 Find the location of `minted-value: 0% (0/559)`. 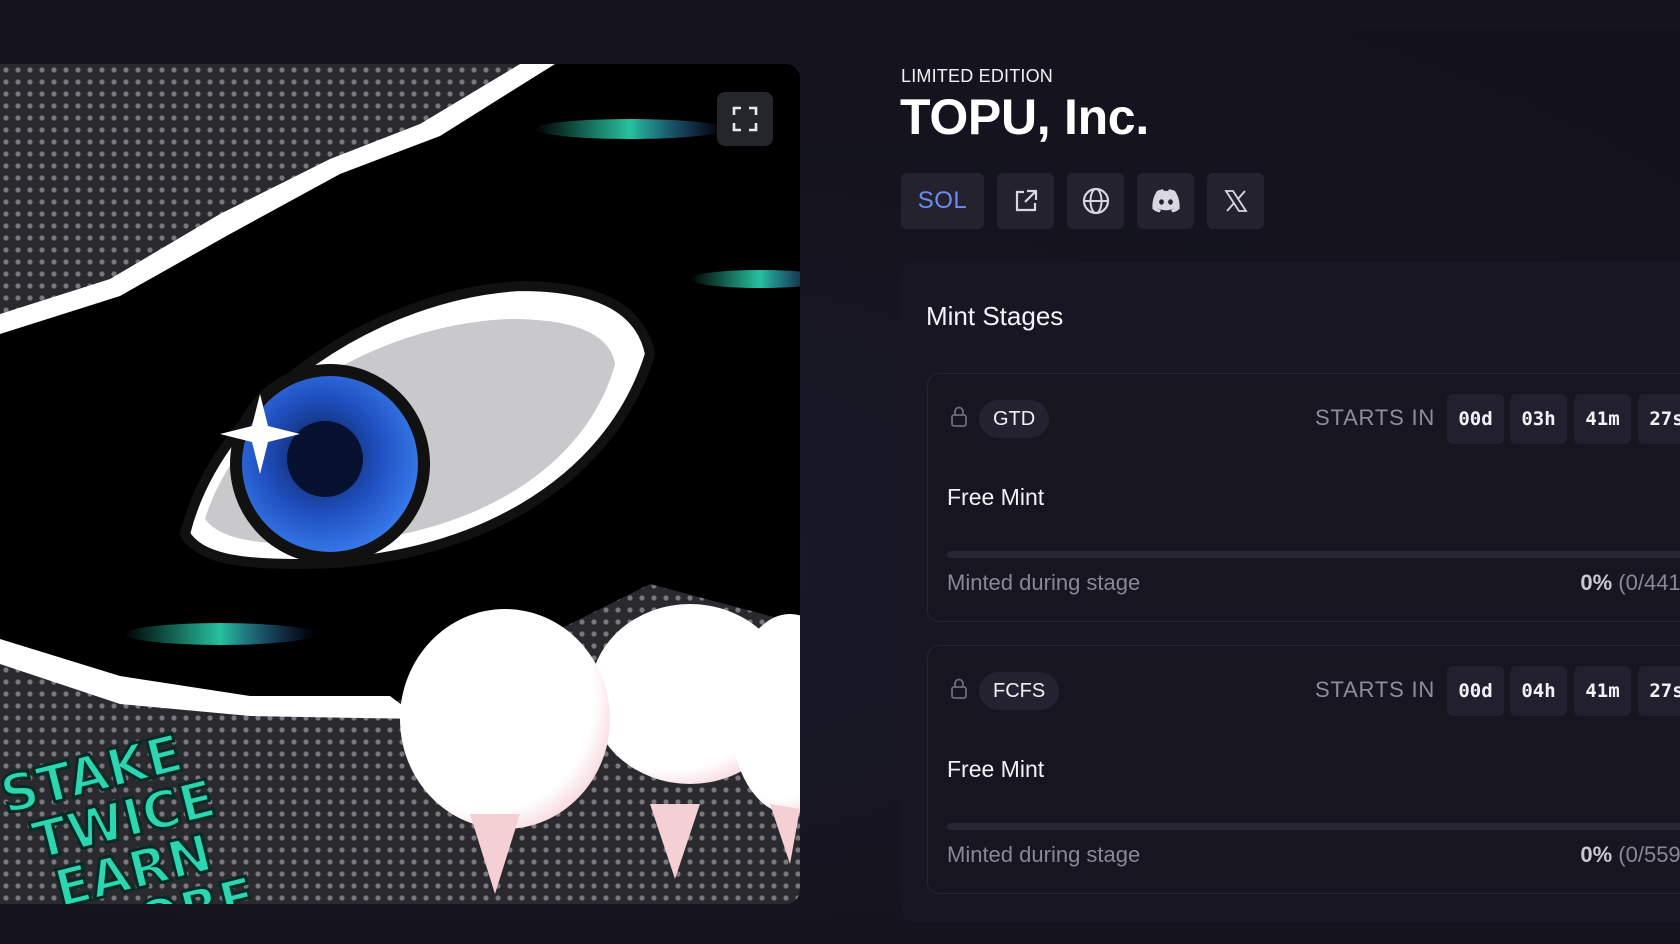

minted-value: 0% (0/559) is located at coordinates (1589, 855).